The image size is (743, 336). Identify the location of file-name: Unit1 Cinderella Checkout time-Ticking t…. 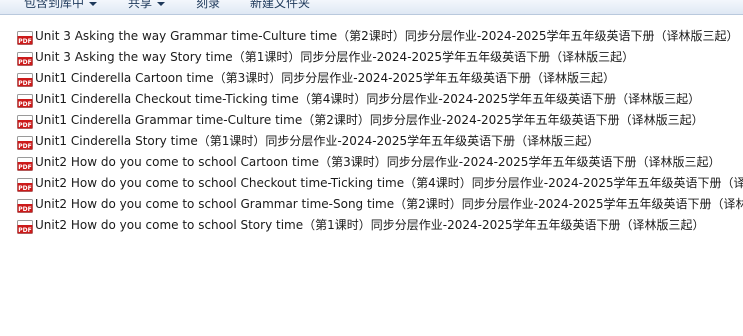
(368, 99).